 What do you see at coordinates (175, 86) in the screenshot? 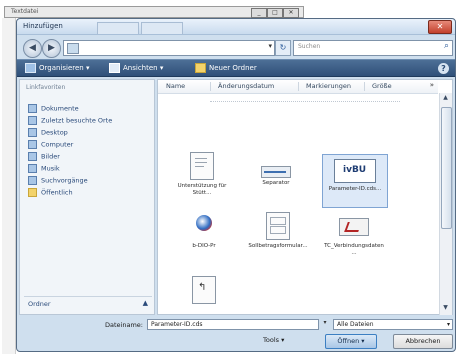
I see `column-header-name: Name` at bounding box center [175, 86].